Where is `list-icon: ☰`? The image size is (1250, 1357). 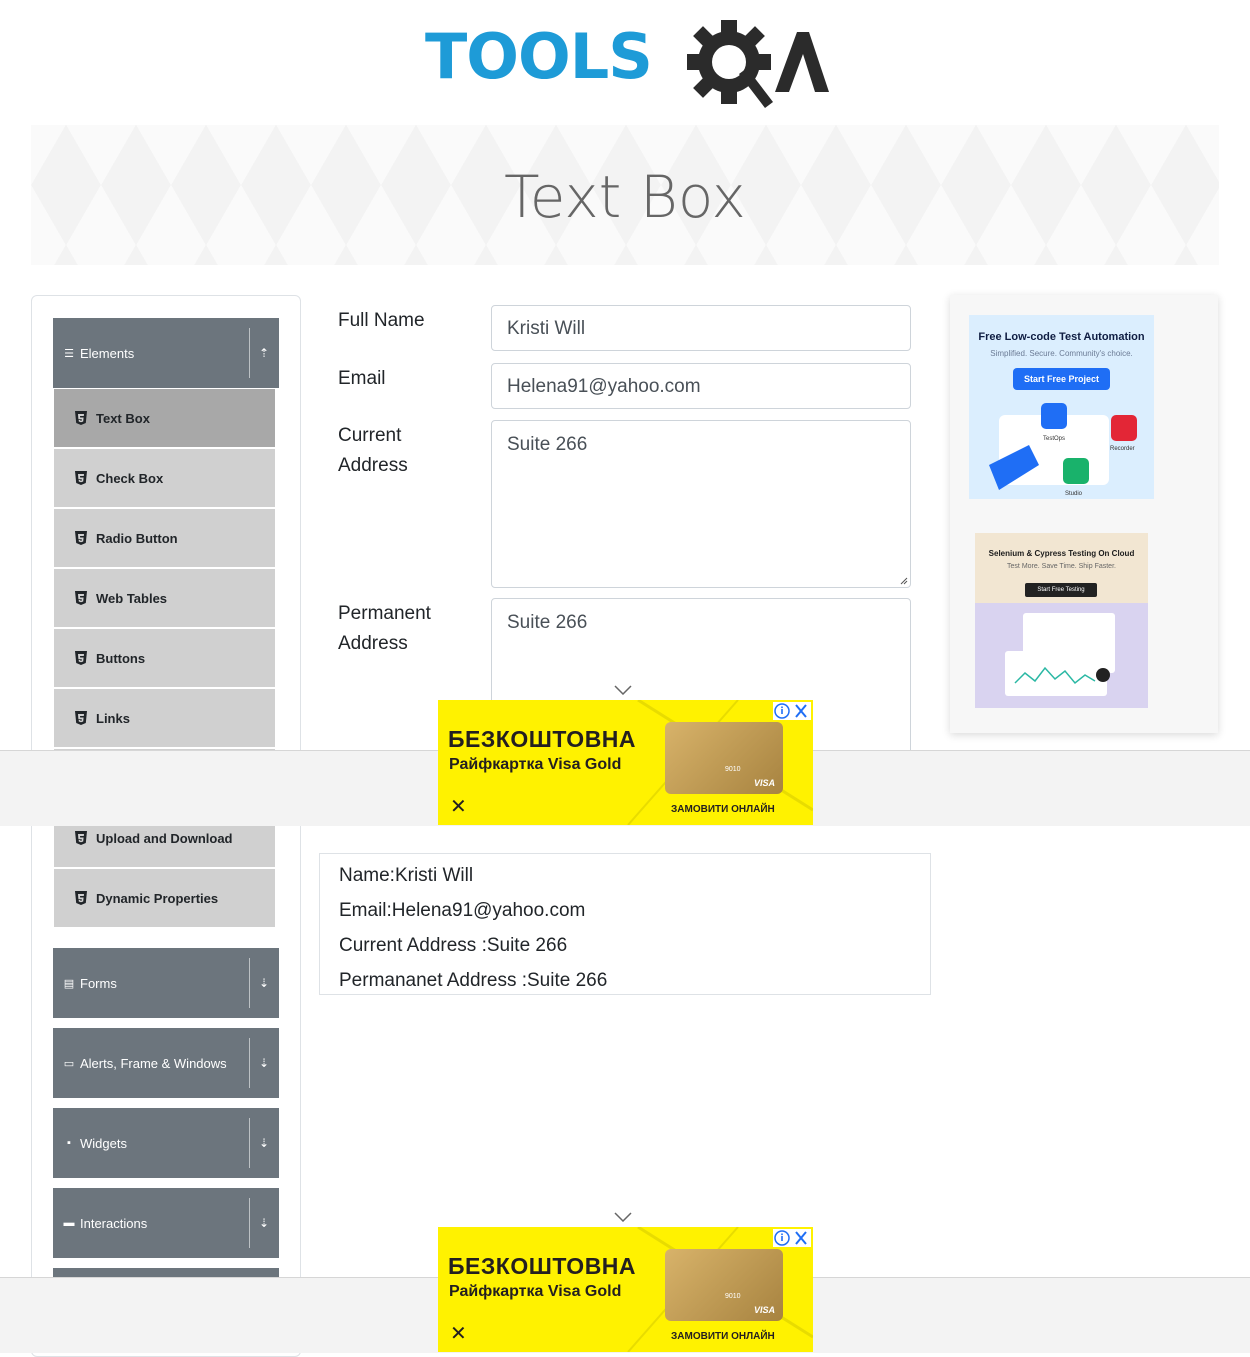
list-icon: ☰ is located at coordinates (69, 353).